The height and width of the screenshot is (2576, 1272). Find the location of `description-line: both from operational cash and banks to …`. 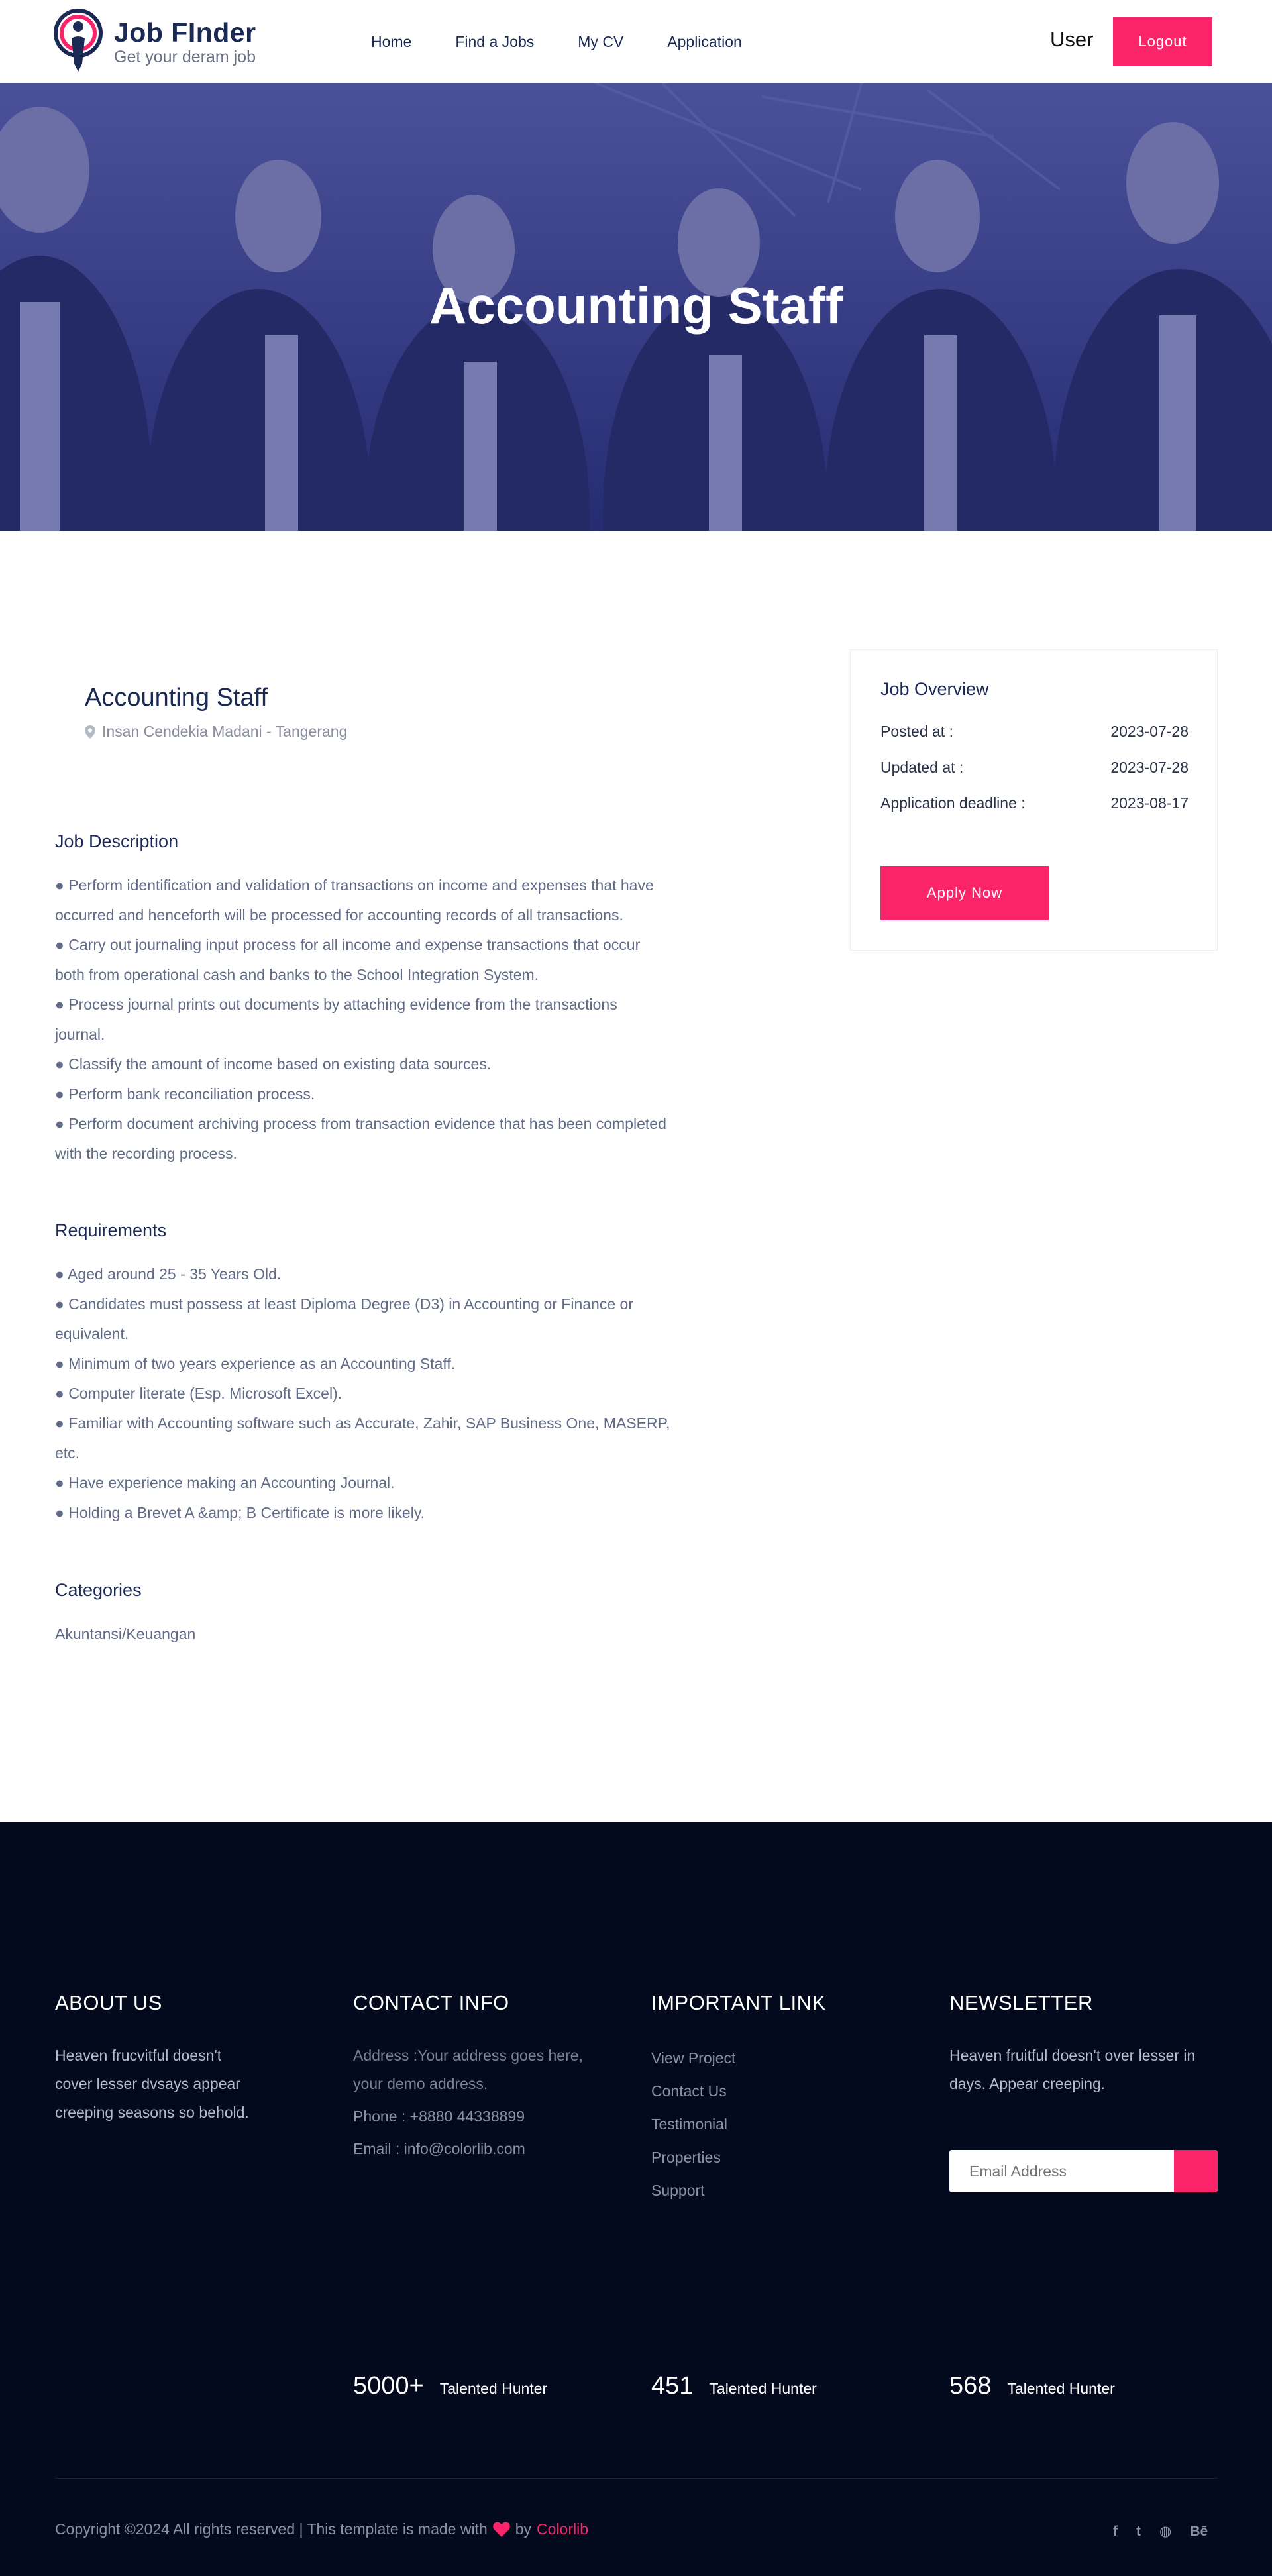

description-line: both from operational cash and banks to … is located at coordinates (297, 974).